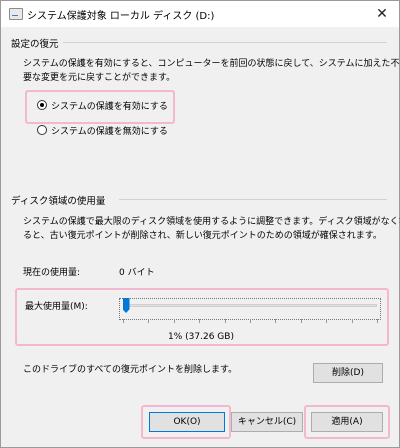 Image resolution: width=400 pixels, height=448 pixels. Describe the element at coordinates (225, 42) in the screenshot. I see `restore-group-divider` at that location.